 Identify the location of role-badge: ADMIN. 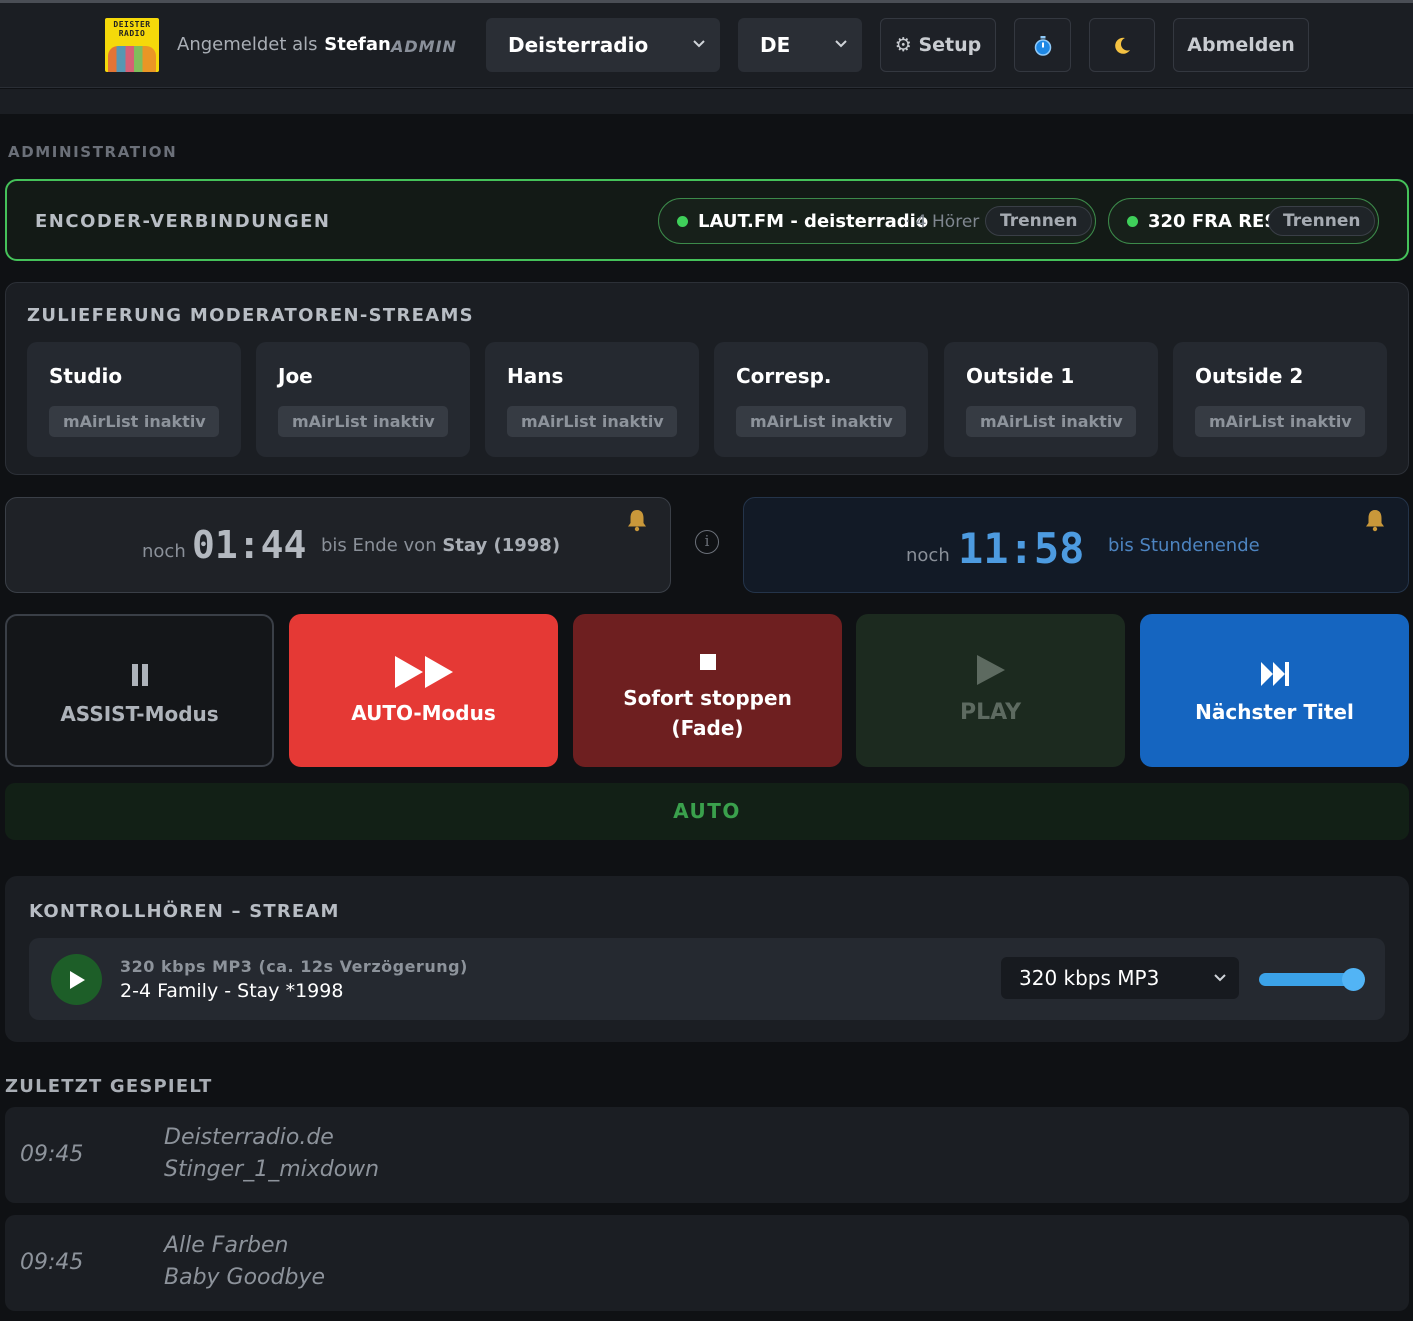
(424, 46).